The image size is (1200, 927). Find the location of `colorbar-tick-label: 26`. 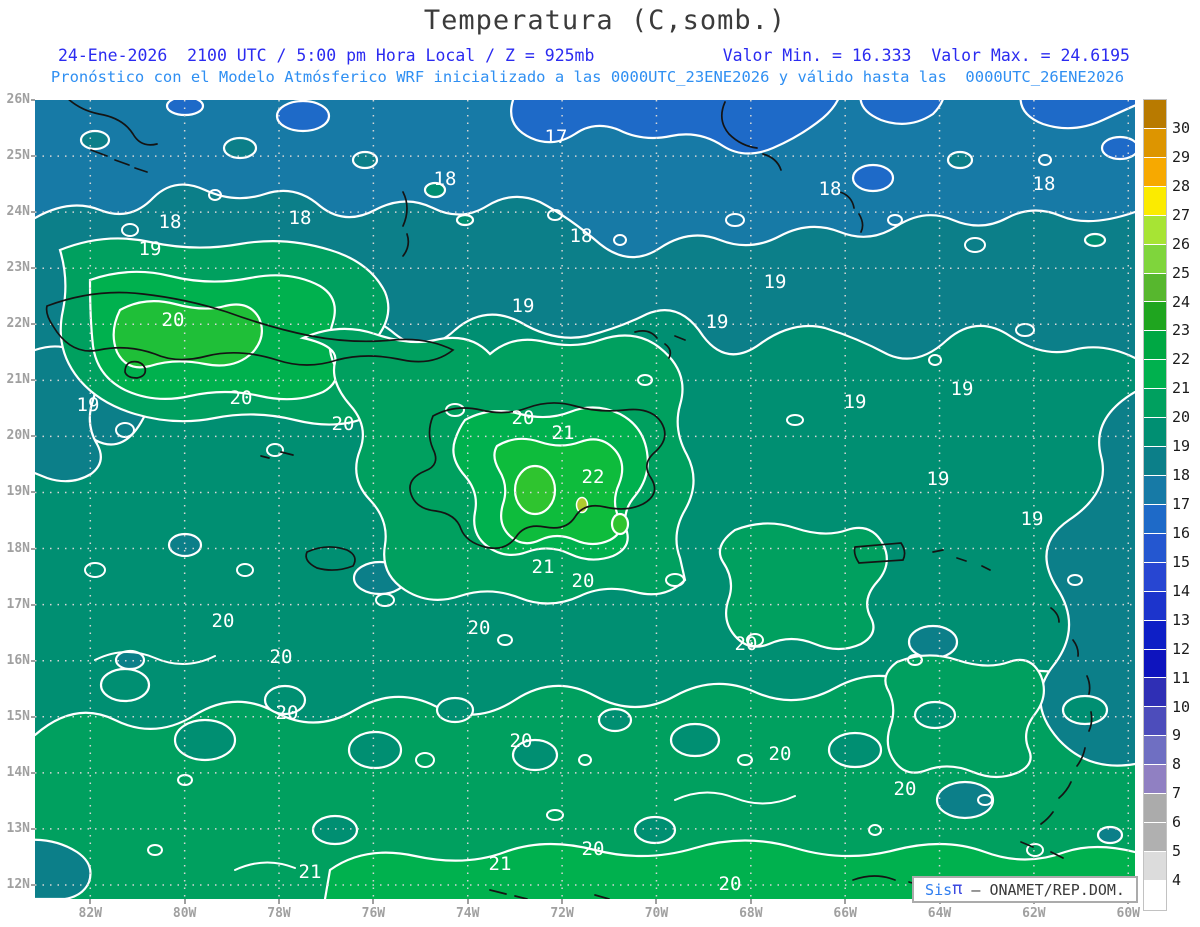

colorbar-tick-label: 26 is located at coordinates (1181, 243).